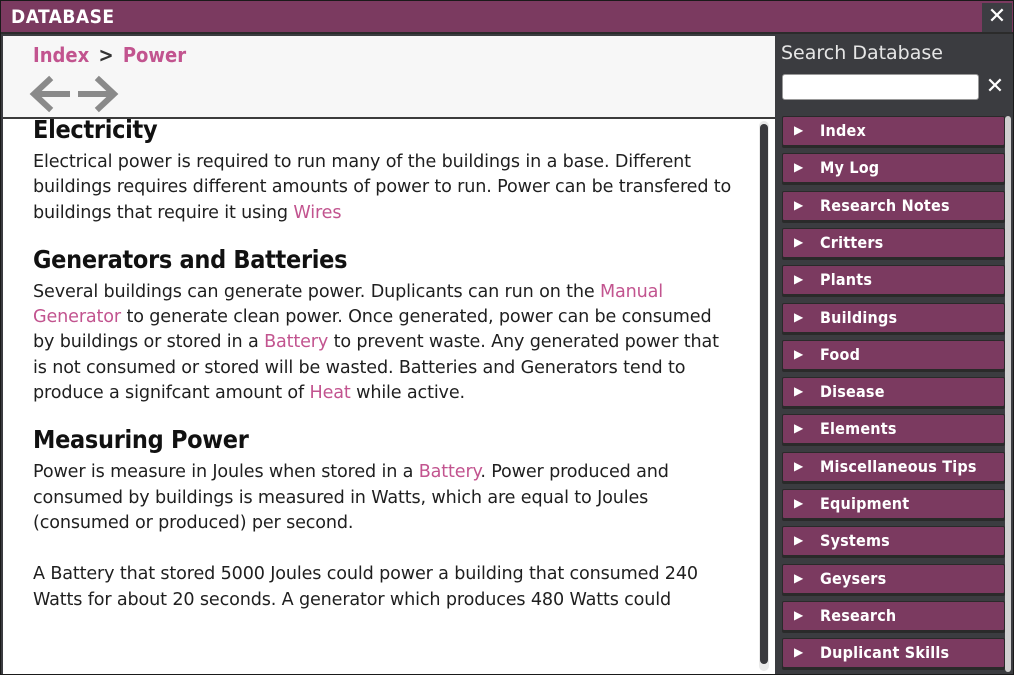 The height and width of the screenshot is (675, 1014). I want to click on window-title: DATABASE, so click(63, 17).